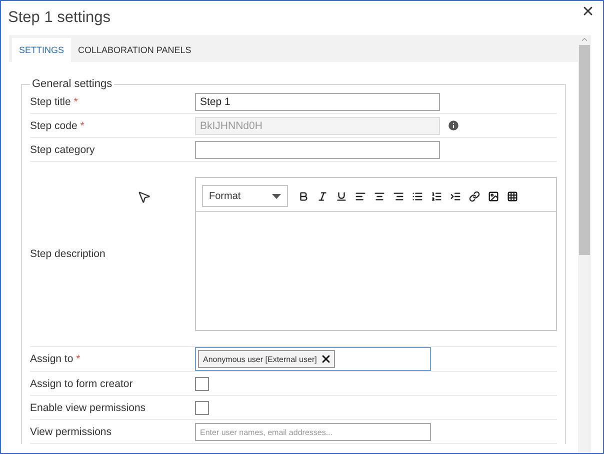 The image size is (604, 454). What do you see at coordinates (245, 196) in the screenshot?
I see `format-dropdown: Format` at bounding box center [245, 196].